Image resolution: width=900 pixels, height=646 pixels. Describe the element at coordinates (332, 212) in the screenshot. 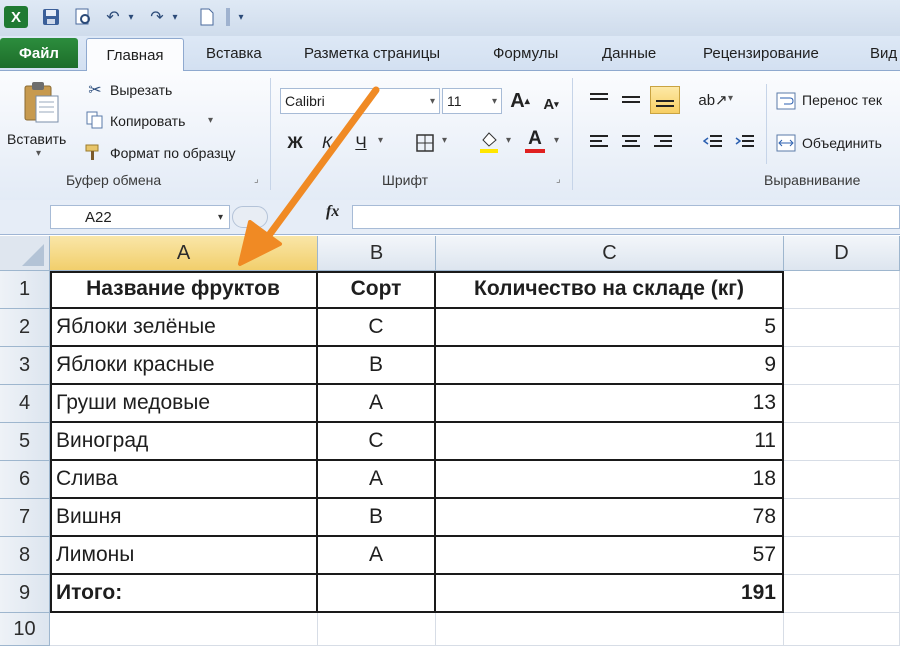

I see `insert-function-icon: fx` at that location.